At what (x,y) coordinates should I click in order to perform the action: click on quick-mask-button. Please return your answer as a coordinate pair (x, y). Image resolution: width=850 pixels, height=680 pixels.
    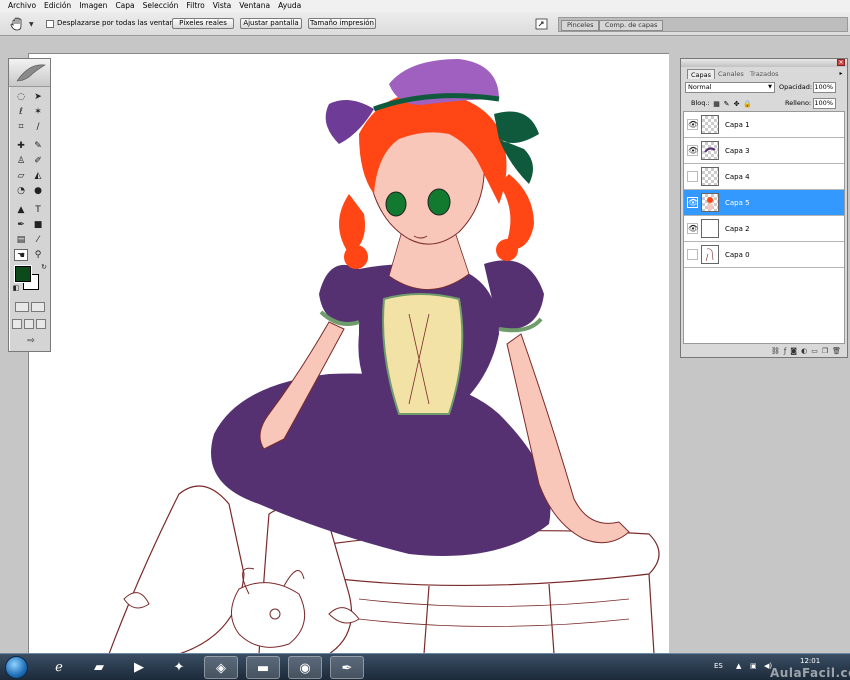
    Looking at the image, I should click on (38, 307).